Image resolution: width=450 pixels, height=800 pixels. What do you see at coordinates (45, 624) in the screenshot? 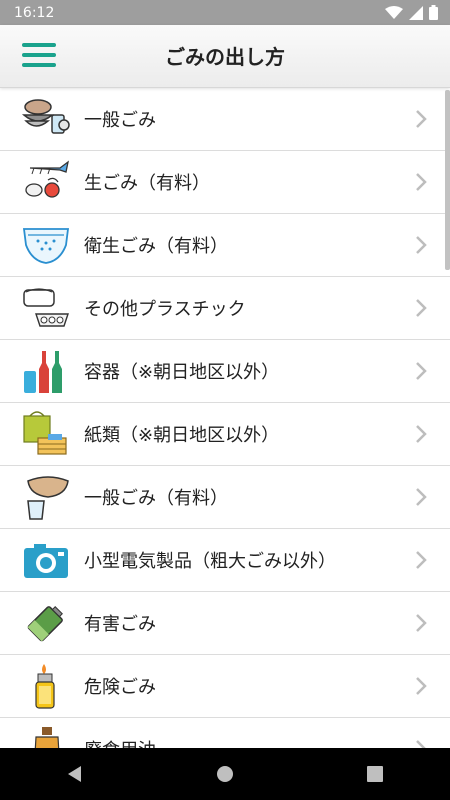
I see `battery-icon` at bounding box center [45, 624].